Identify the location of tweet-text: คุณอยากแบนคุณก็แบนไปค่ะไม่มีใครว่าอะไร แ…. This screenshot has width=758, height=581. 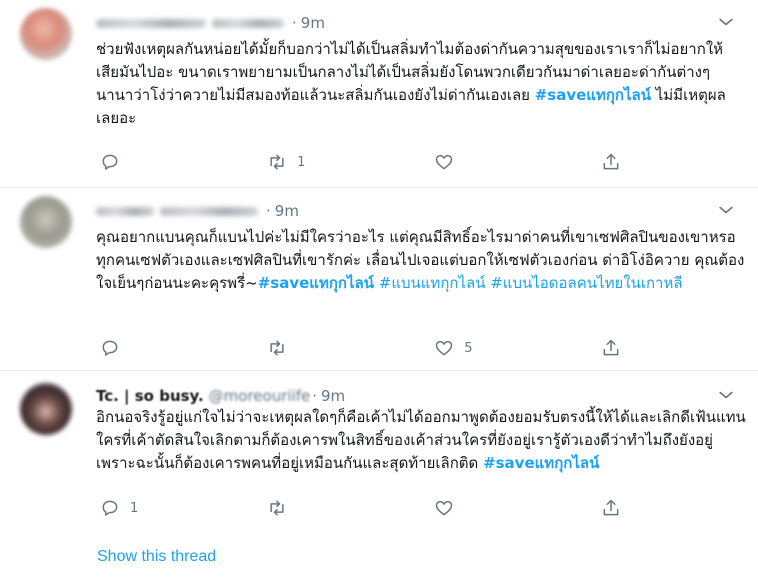
(420, 260).